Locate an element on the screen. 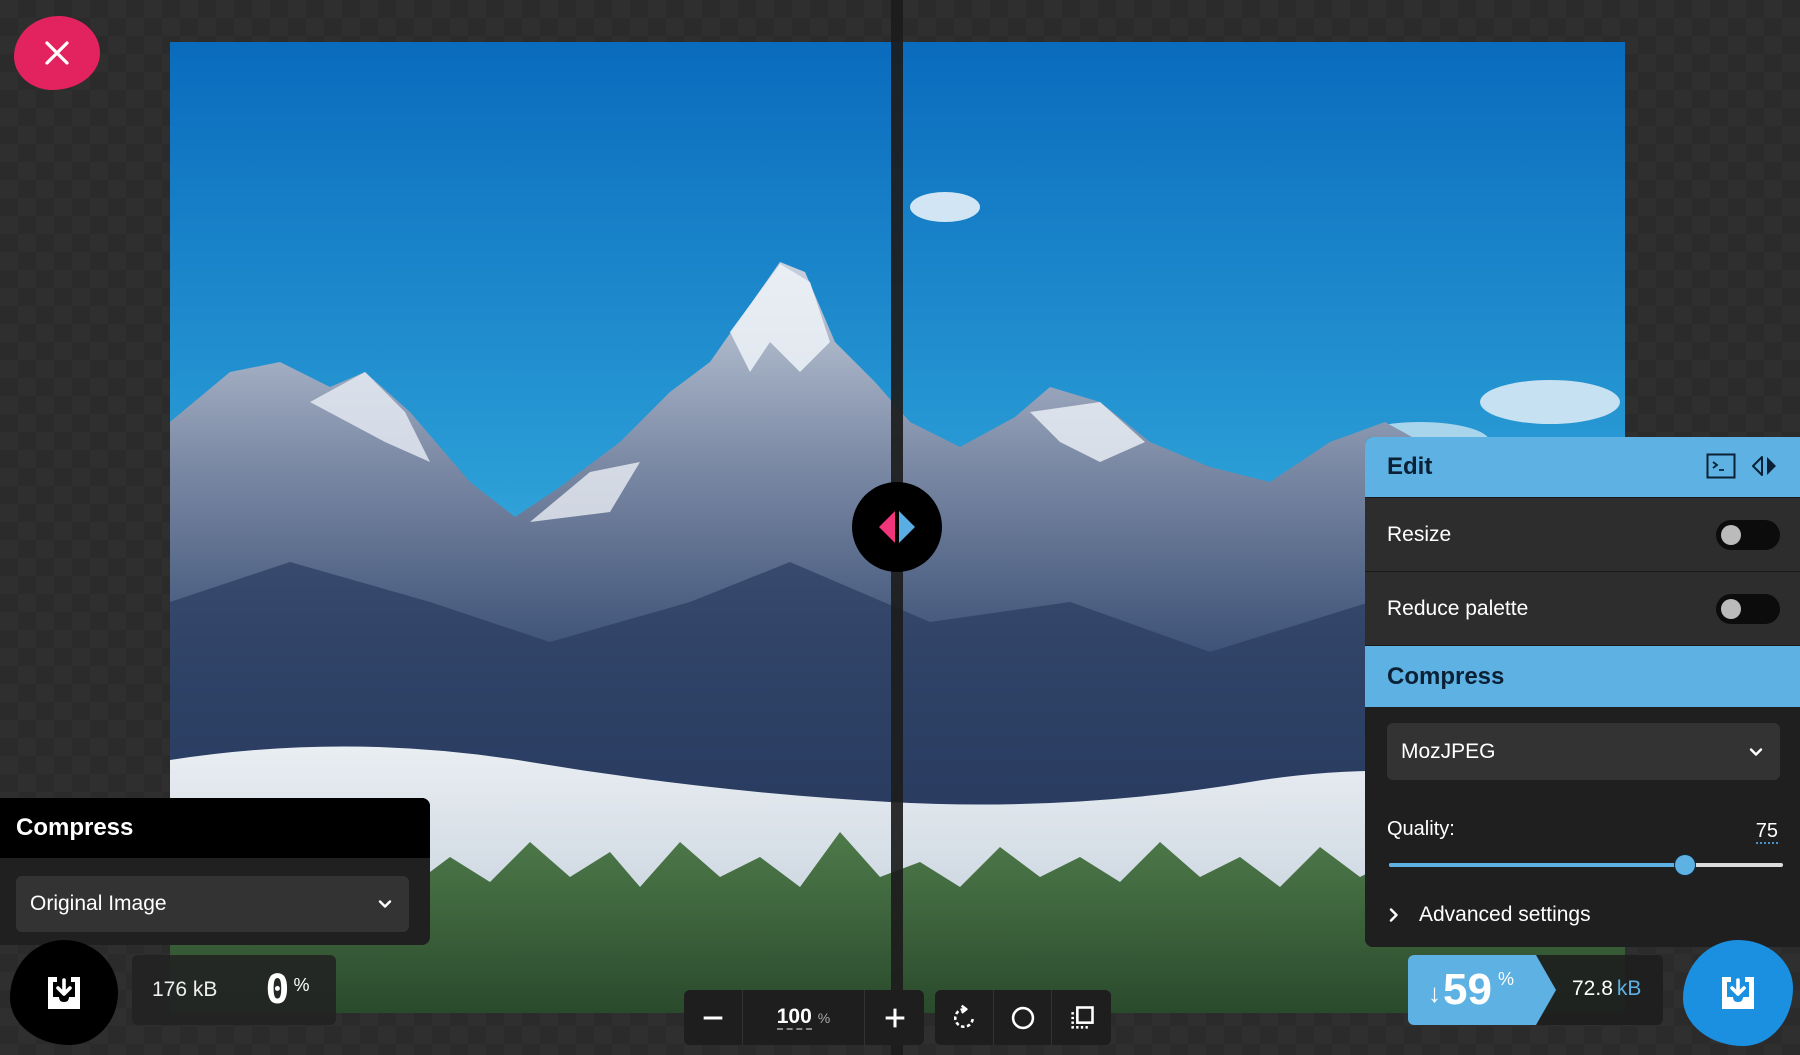 Image resolution: width=1800 pixels, height=1055 pixels. left-options-panel: Compress Original Image is located at coordinates (215, 871).